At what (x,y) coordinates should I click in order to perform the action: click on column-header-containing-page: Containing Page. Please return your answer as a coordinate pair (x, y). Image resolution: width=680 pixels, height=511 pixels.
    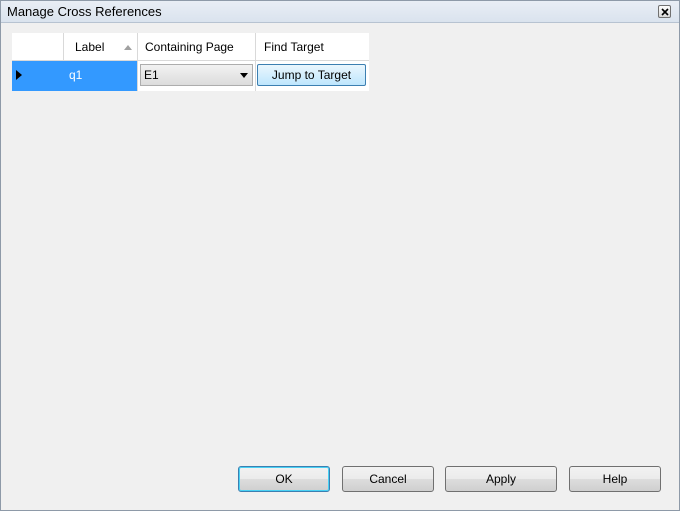
    Looking at the image, I should click on (197, 47).